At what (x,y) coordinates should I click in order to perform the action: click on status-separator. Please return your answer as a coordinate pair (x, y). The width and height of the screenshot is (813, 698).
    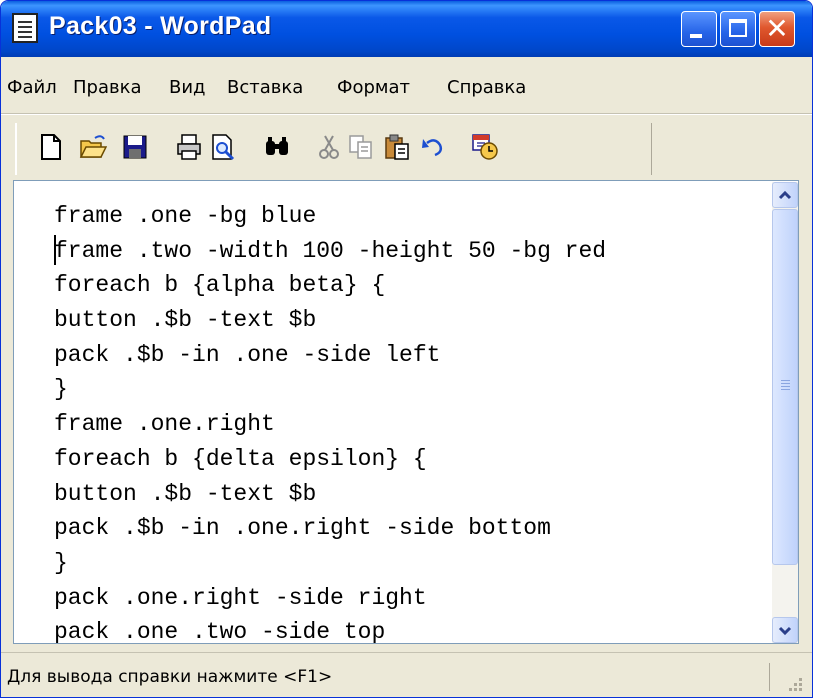
    Looking at the image, I should click on (769, 677).